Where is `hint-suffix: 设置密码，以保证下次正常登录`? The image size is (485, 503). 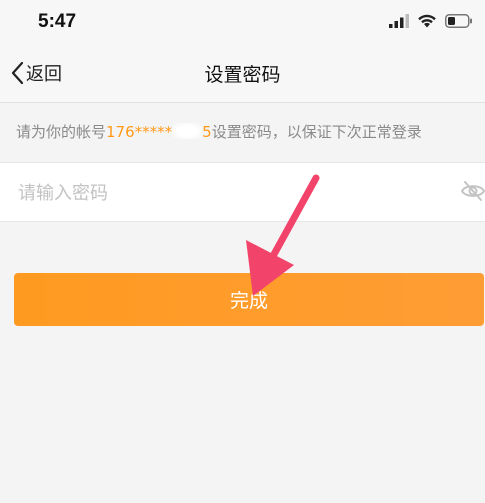
hint-suffix: 设置密码，以保证下次正常登录 is located at coordinates (316, 132).